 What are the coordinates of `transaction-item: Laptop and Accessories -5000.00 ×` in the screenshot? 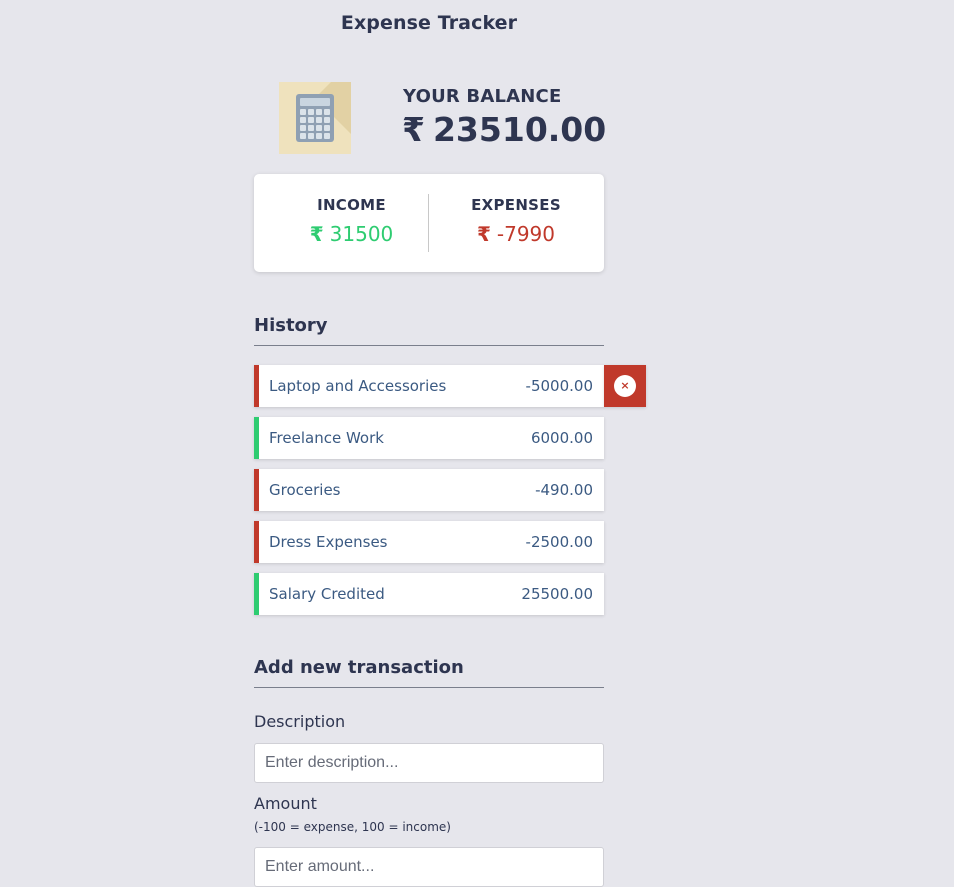 It's located at (450, 386).